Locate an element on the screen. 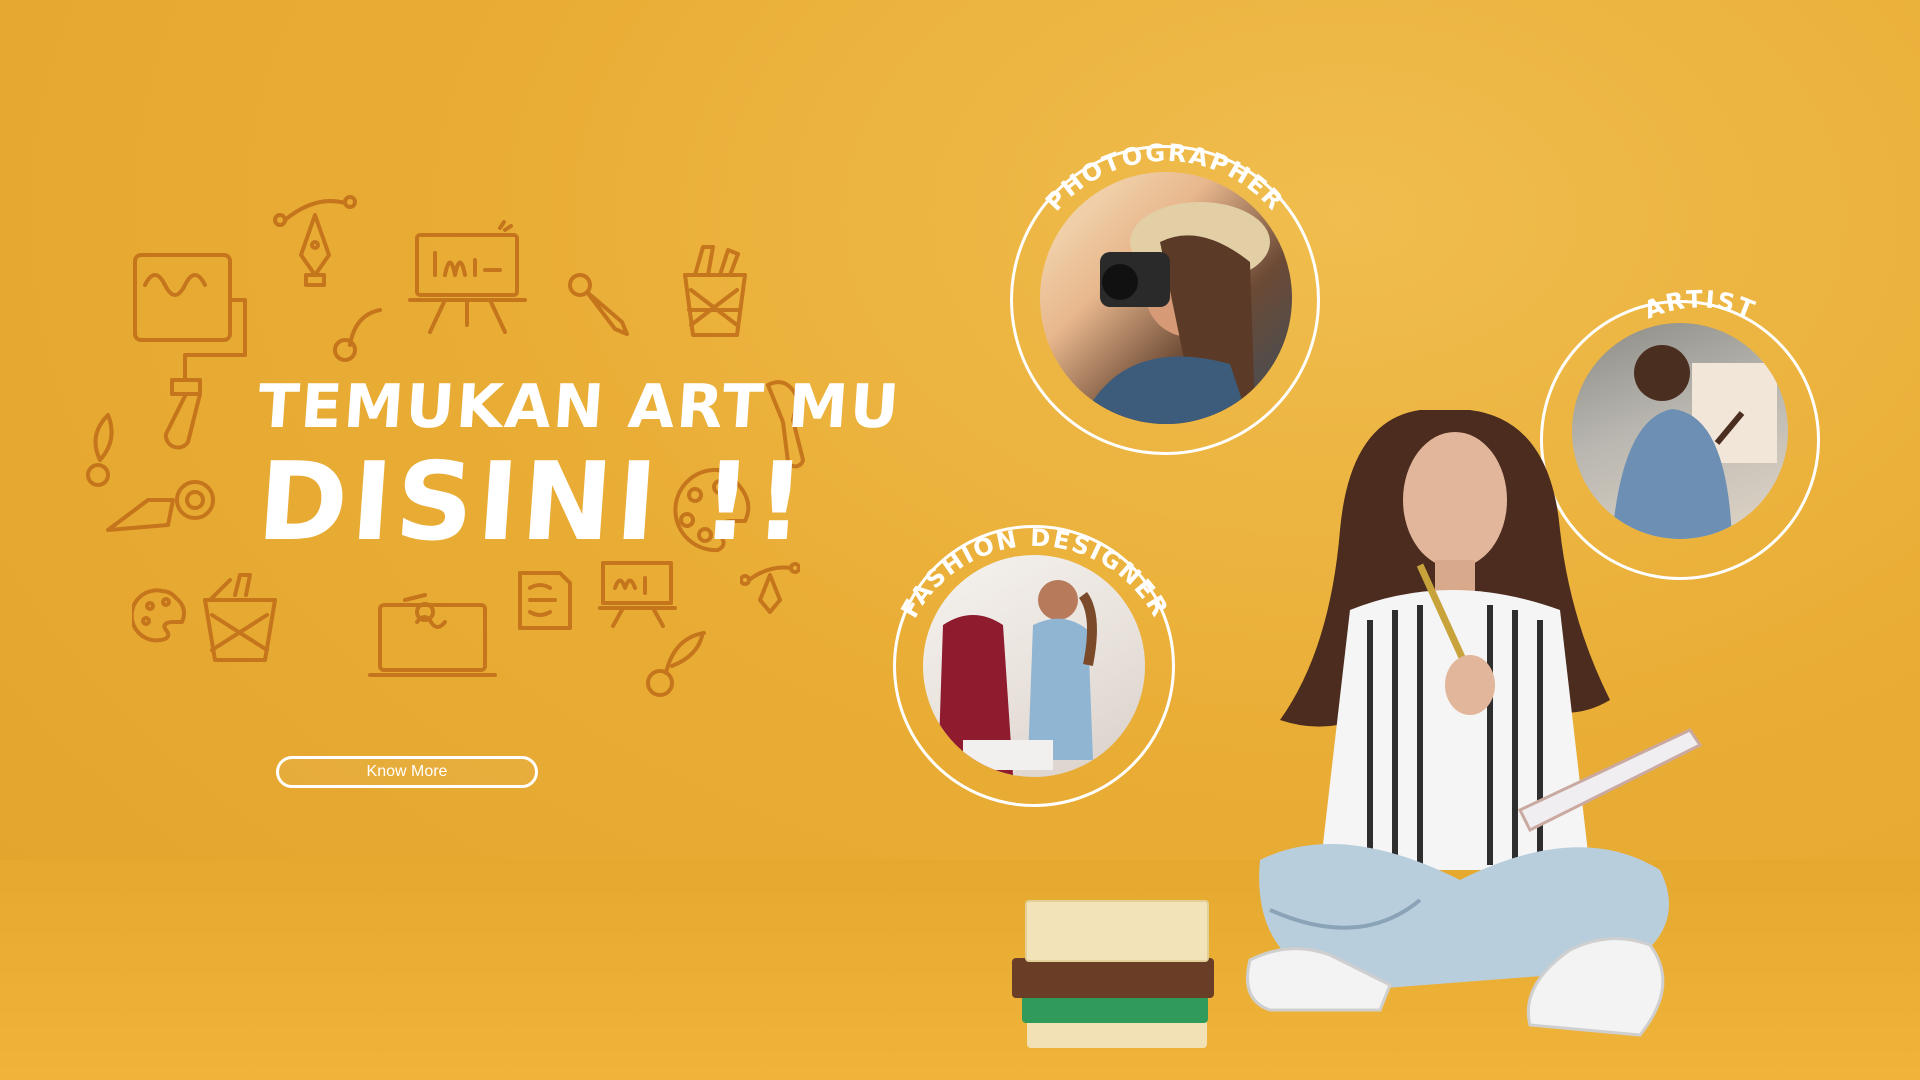 Image resolution: width=1920 pixels, height=1080 pixels. student-girl-image is located at coordinates (1474, 723).